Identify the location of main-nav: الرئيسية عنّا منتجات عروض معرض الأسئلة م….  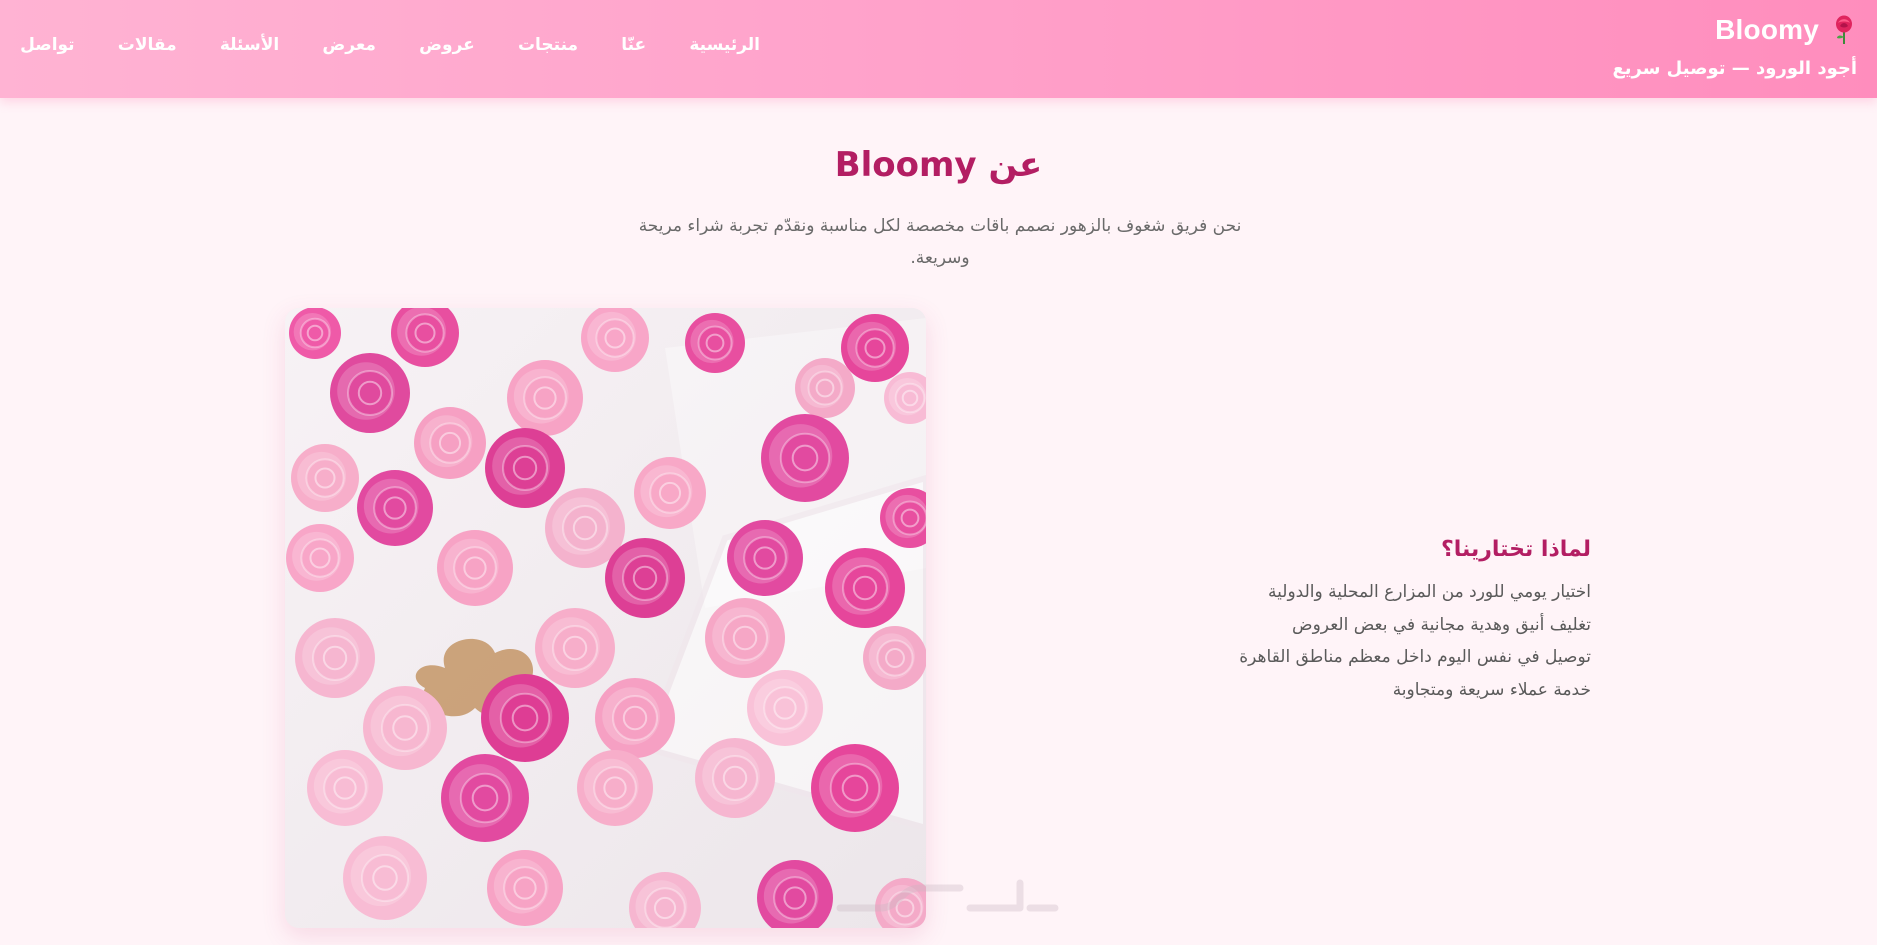
(390, 45).